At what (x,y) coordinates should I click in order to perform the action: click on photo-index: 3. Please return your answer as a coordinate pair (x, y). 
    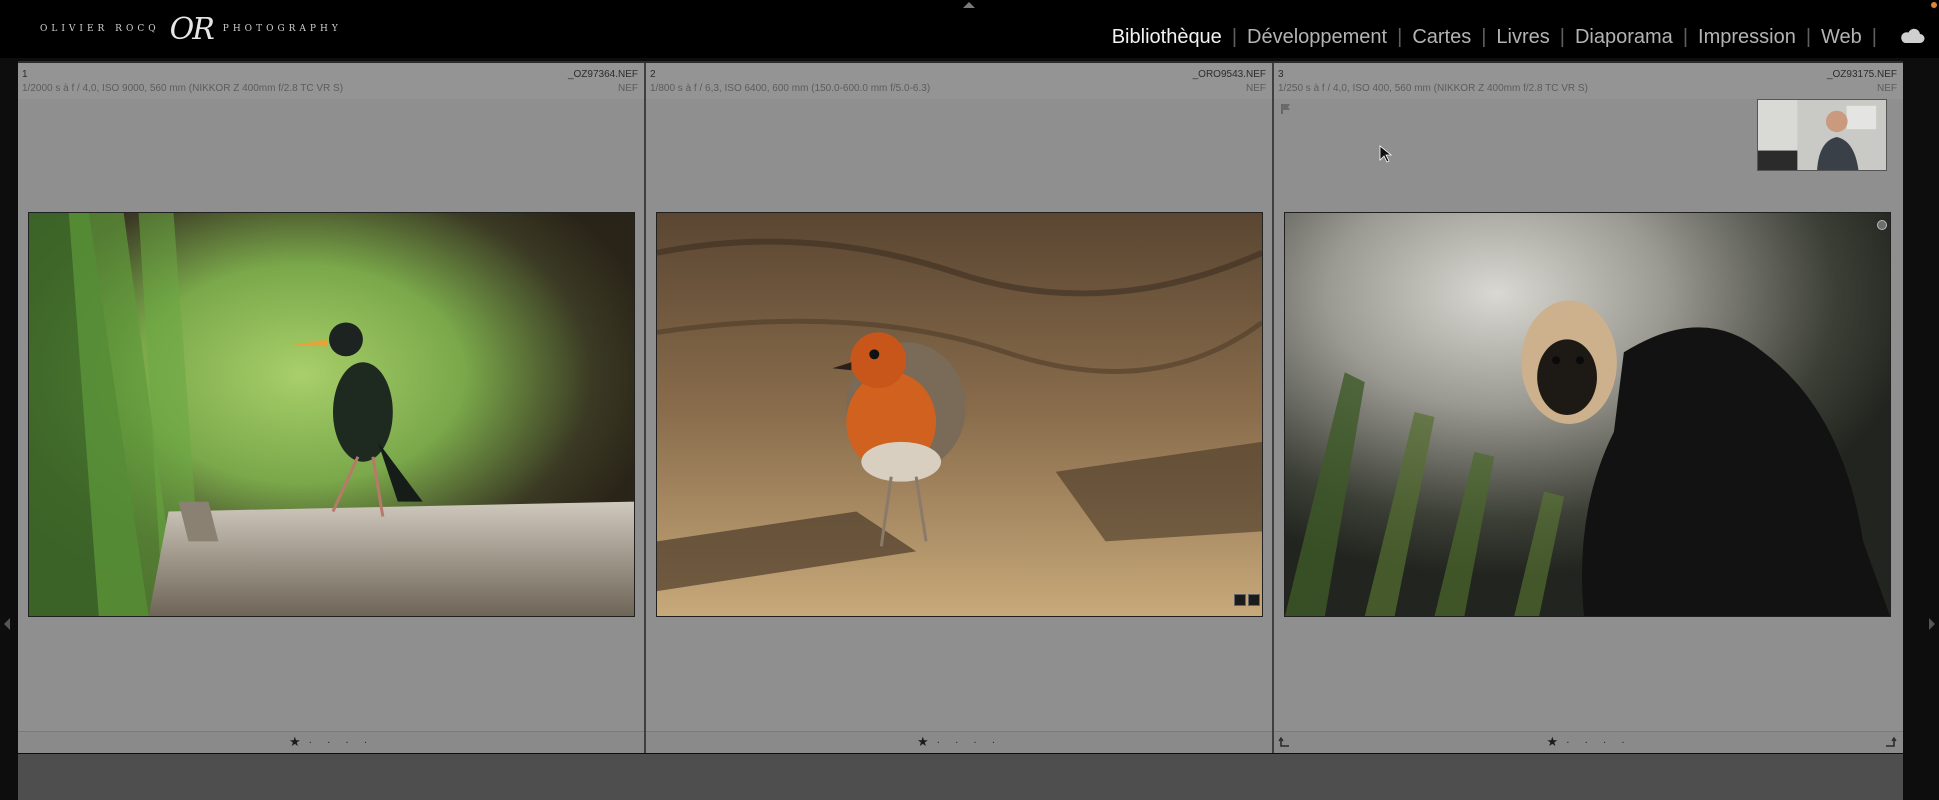
    Looking at the image, I should click on (1281, 74).